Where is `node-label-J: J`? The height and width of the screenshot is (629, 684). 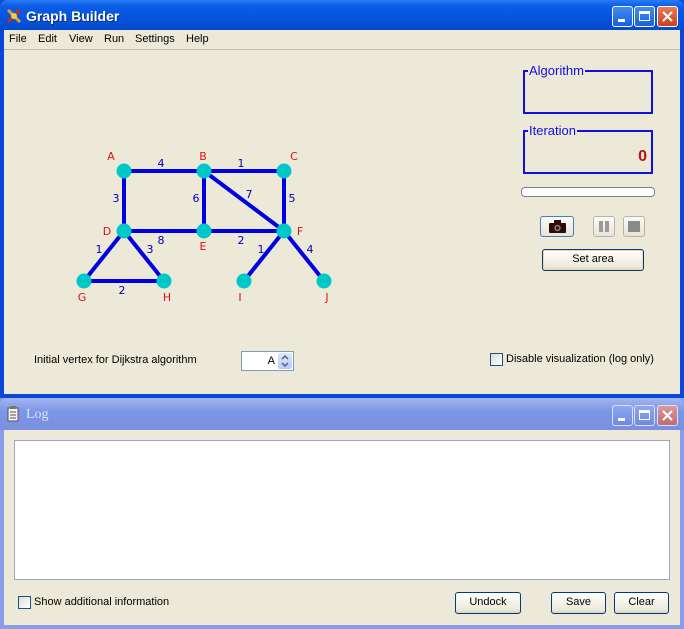
node-label-J: J is located at coordinates (326, 297).